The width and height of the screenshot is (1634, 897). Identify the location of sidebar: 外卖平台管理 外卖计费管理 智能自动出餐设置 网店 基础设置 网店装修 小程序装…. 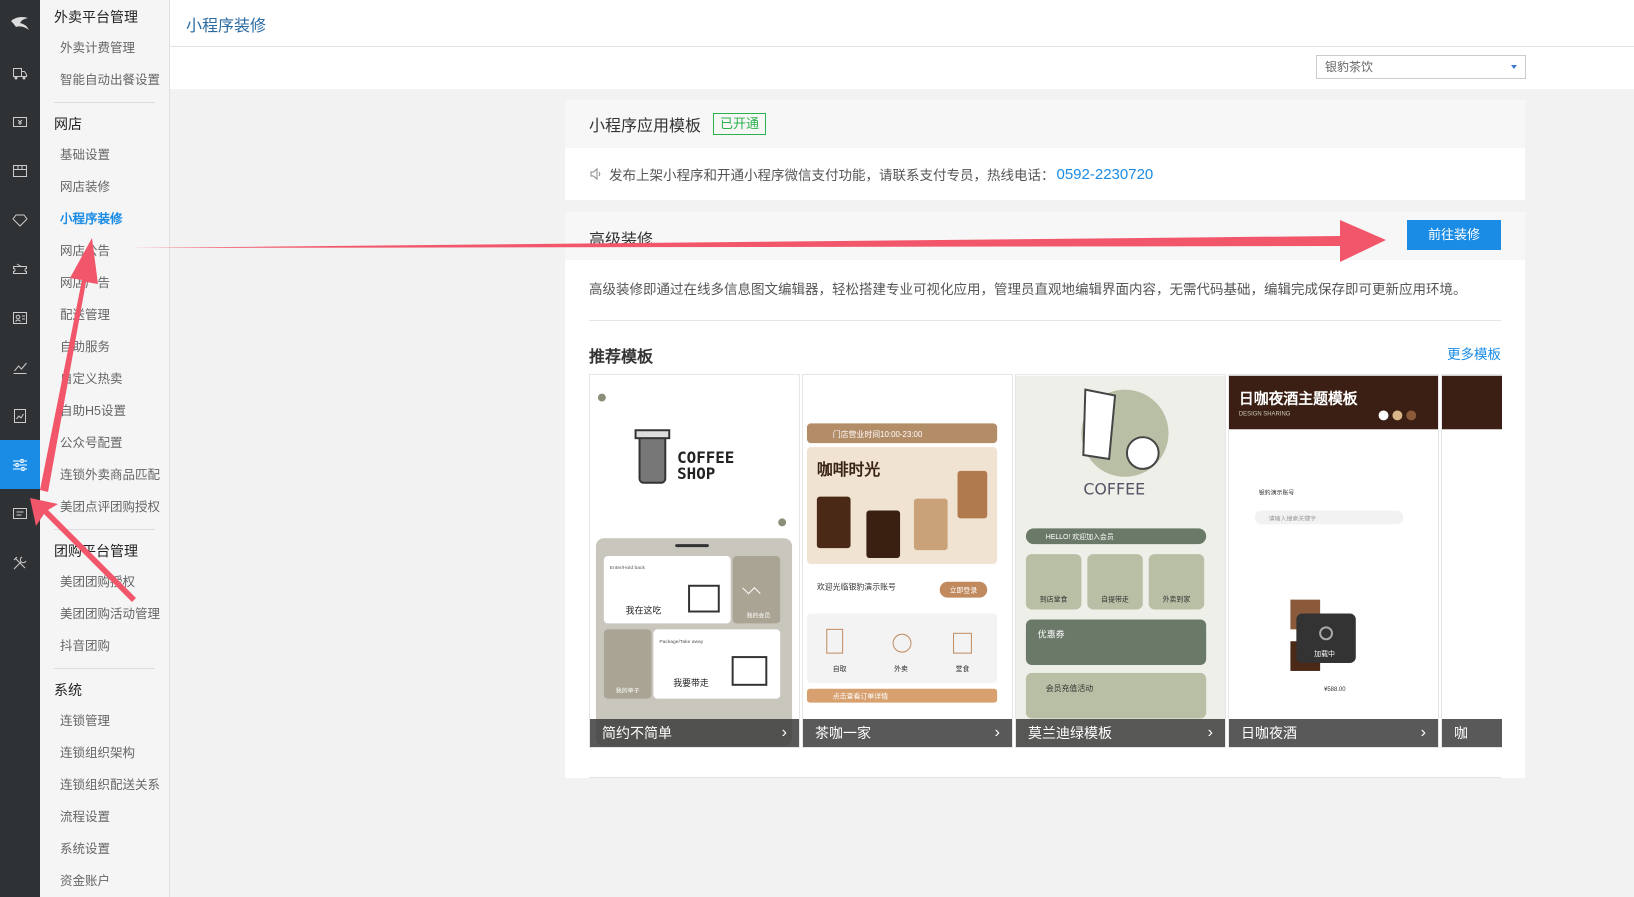
(105, 448).